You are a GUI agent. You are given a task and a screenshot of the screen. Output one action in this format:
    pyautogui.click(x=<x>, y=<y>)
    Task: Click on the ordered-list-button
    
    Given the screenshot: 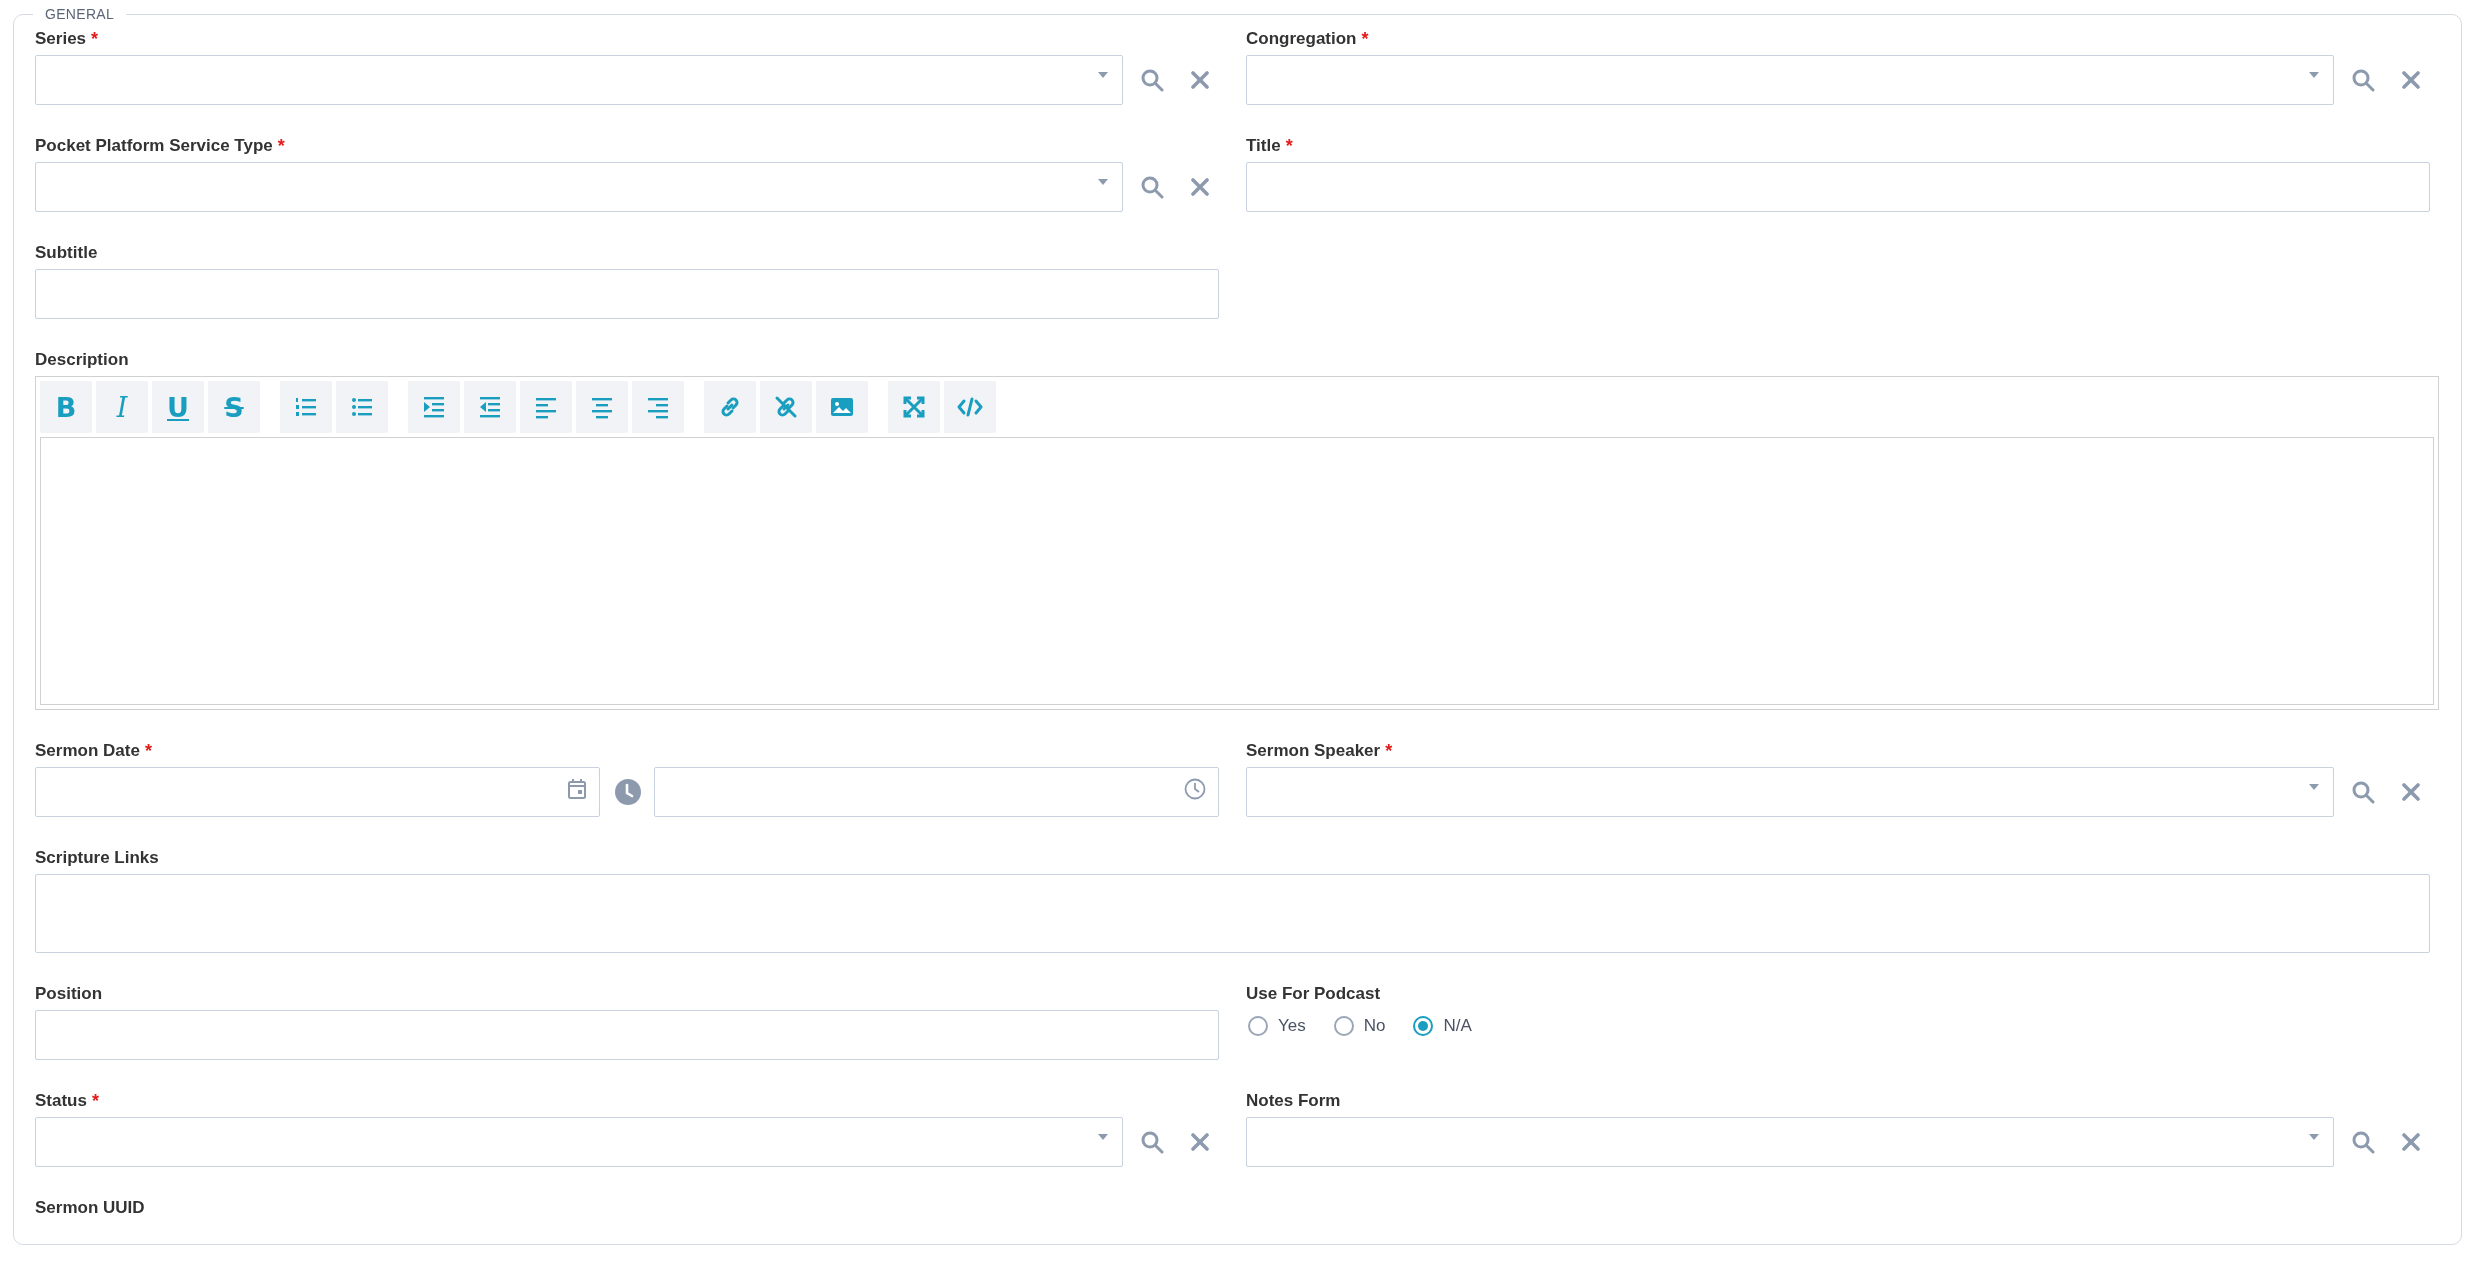 What is the action you would take?
    pyautogui.click(x=306, y=407)
    